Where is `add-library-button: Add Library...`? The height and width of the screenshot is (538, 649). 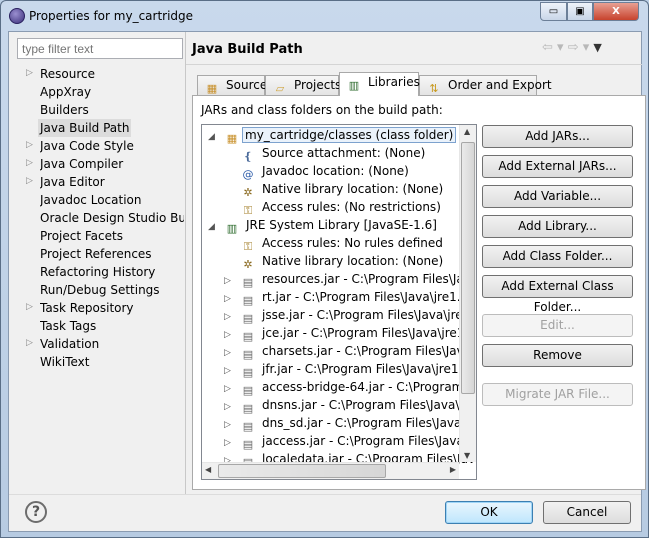
add-library-button: Add Library... is located at coordinates (557, 226).